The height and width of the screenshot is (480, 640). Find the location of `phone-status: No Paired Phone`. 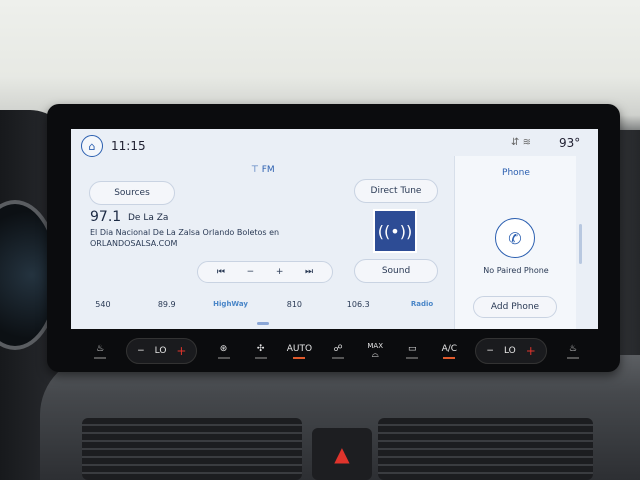

phone-status: No Paired Phone is located at coordinates (516, 270).